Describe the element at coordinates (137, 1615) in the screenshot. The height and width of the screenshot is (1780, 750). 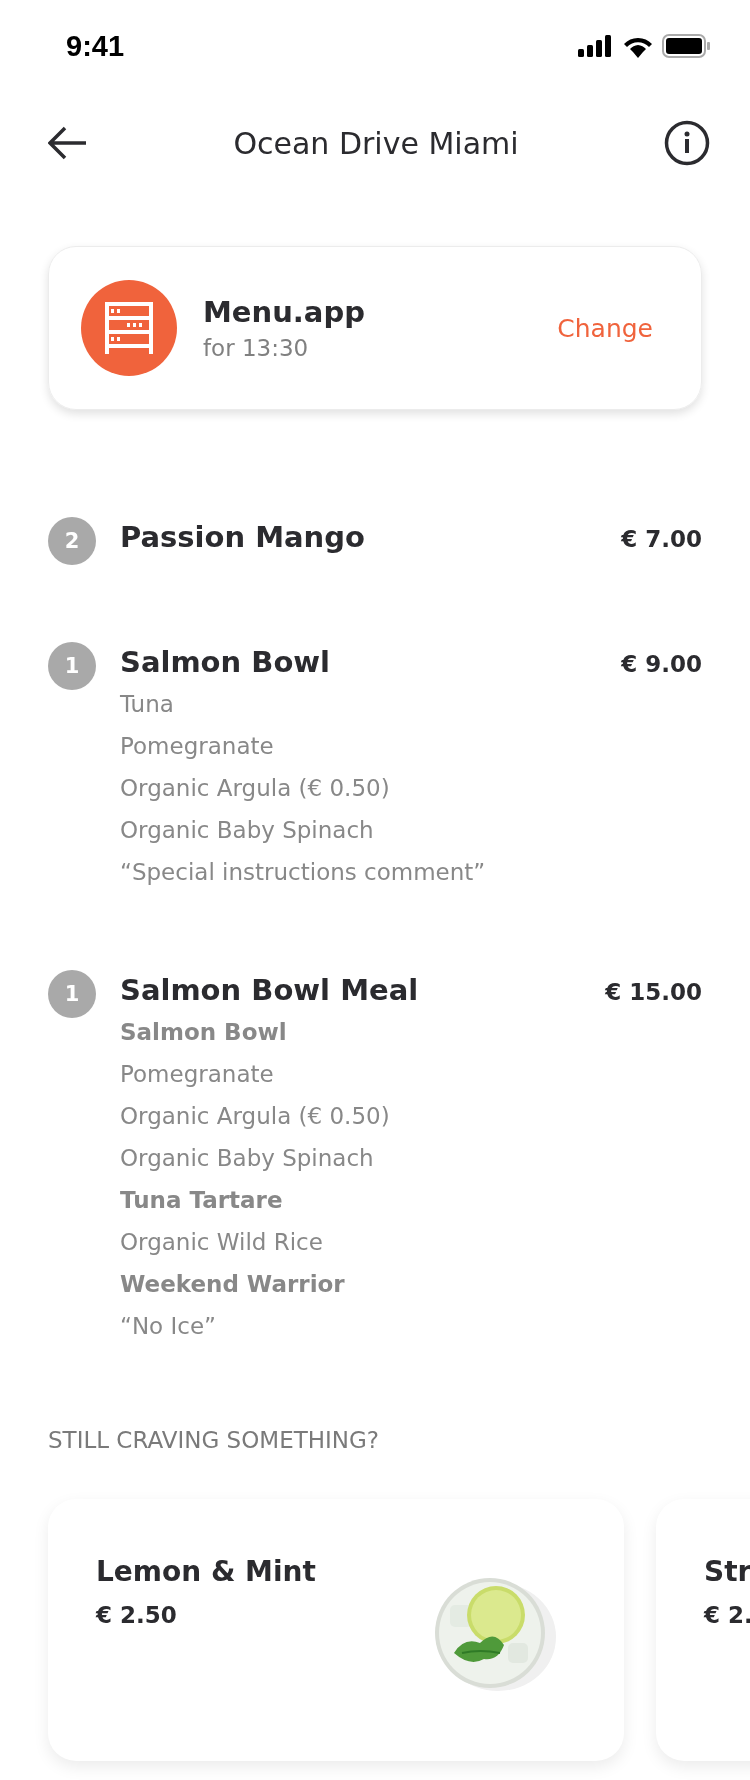
I see `product-price: € 2.50` at that location.